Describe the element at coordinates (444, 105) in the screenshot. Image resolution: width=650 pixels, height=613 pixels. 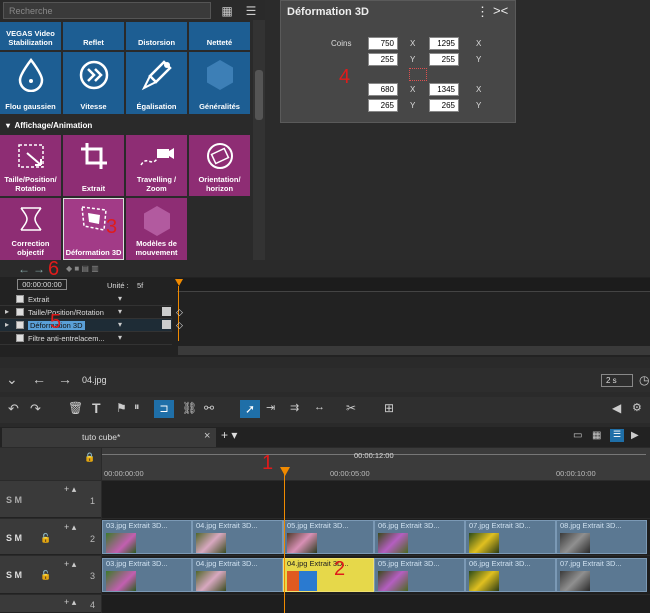
I see `bottom-right-y-field: 265` at that location.